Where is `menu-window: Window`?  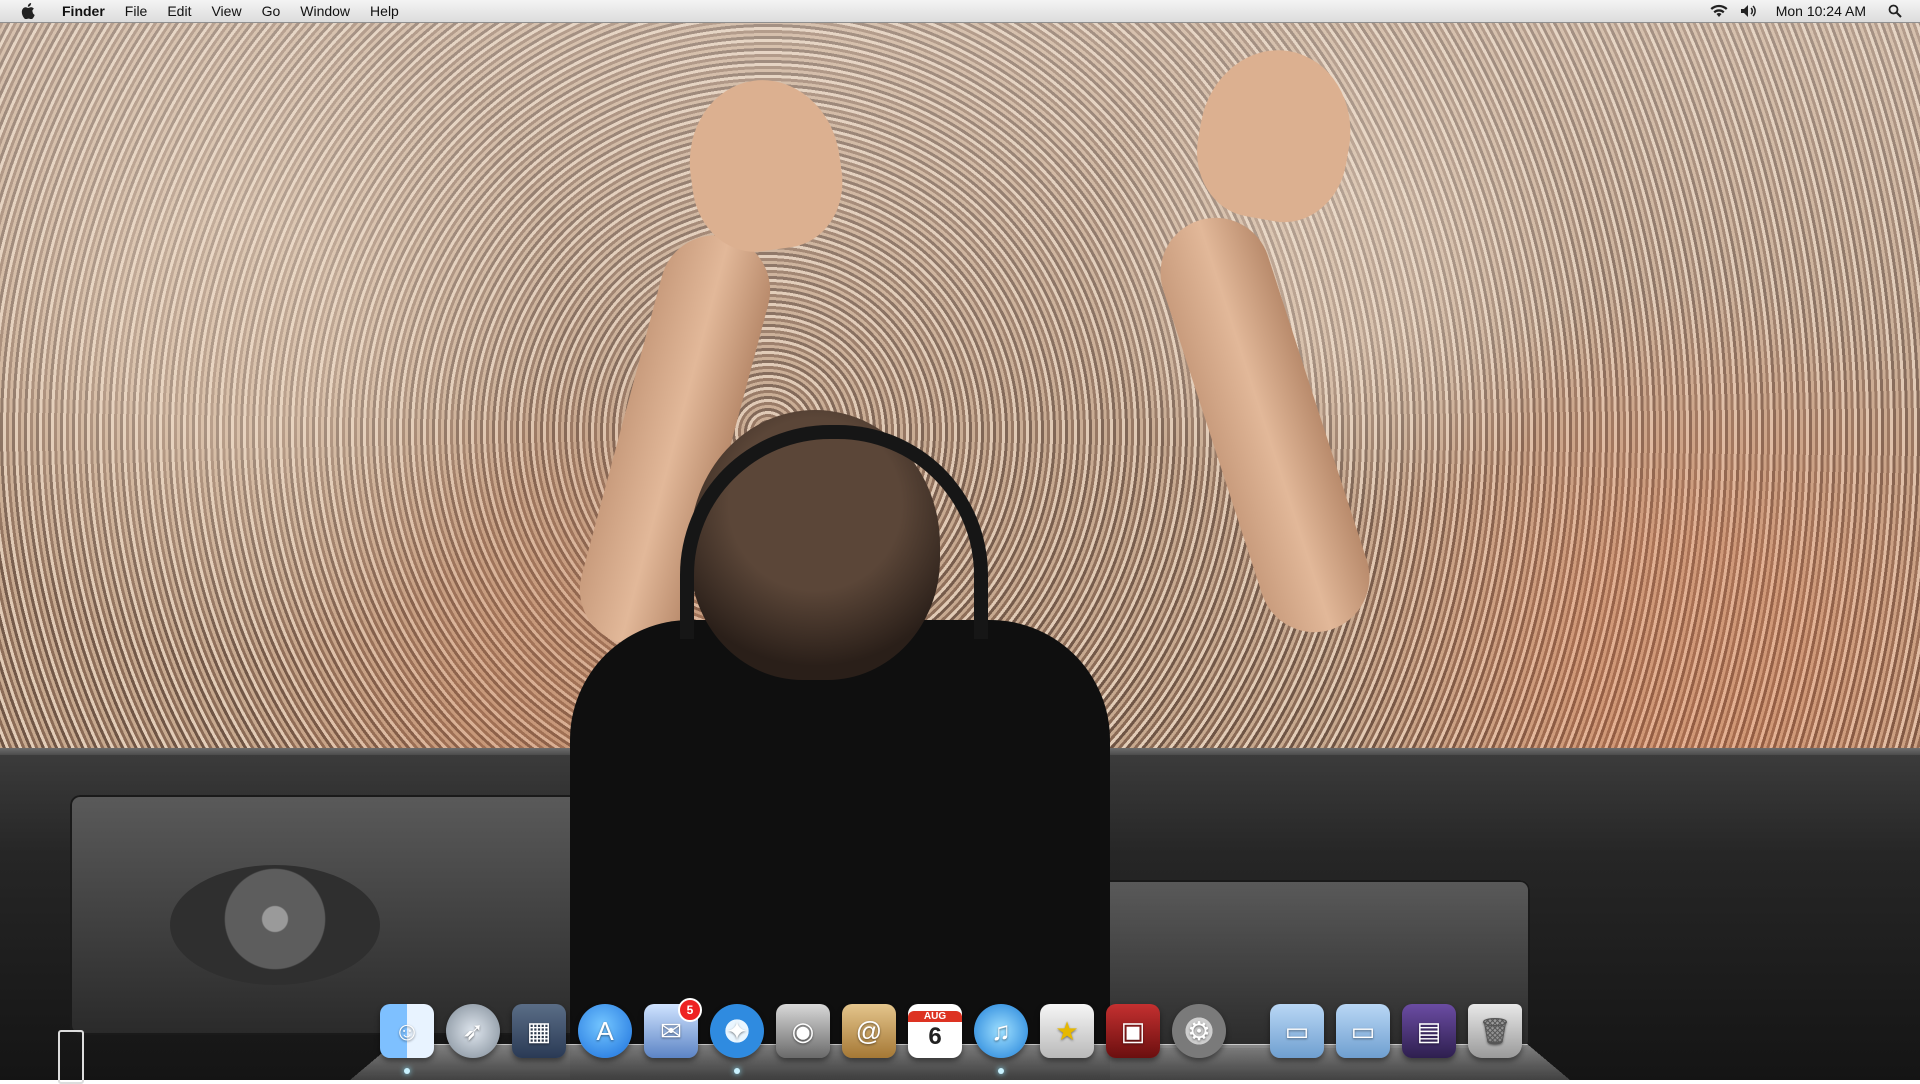 menu-window: Window is located at coordinates (325, 11).